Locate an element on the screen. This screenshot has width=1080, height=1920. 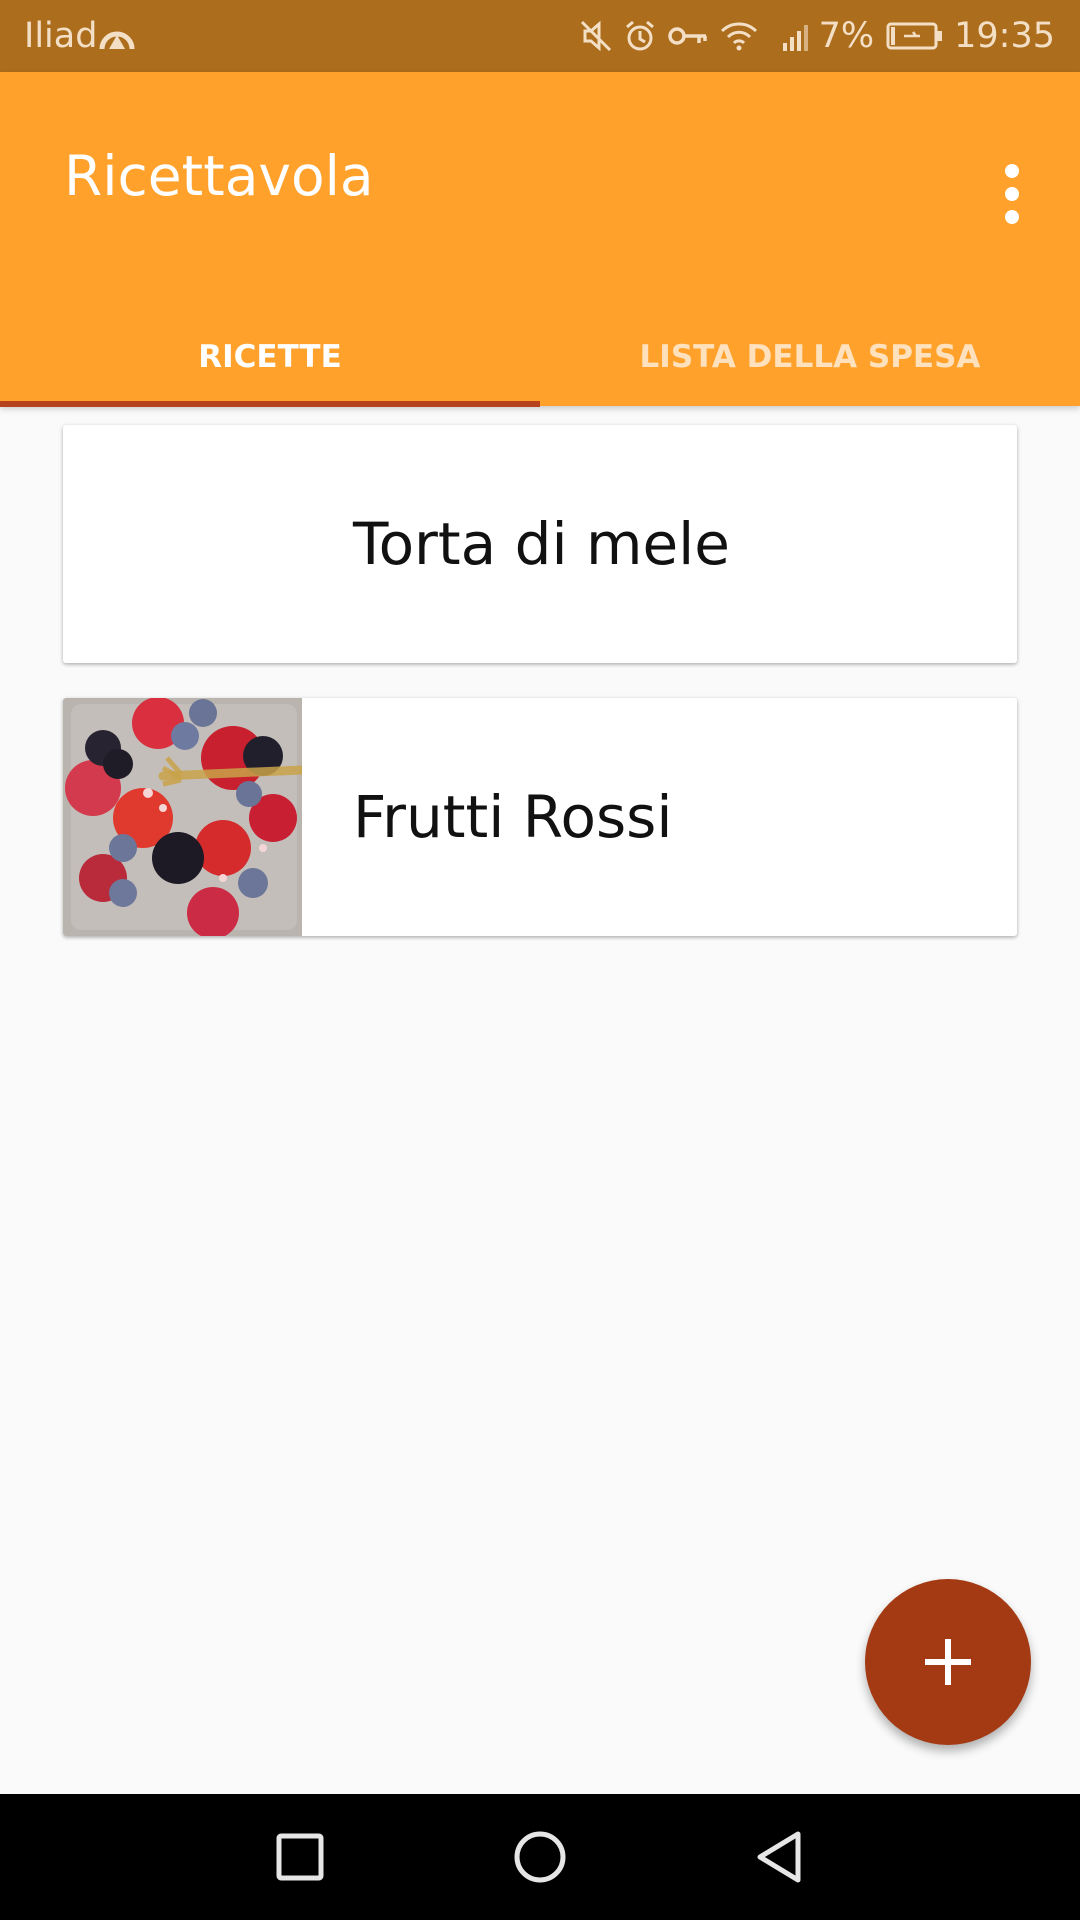
battery-charging-icon is located at coordinates (914, 36).